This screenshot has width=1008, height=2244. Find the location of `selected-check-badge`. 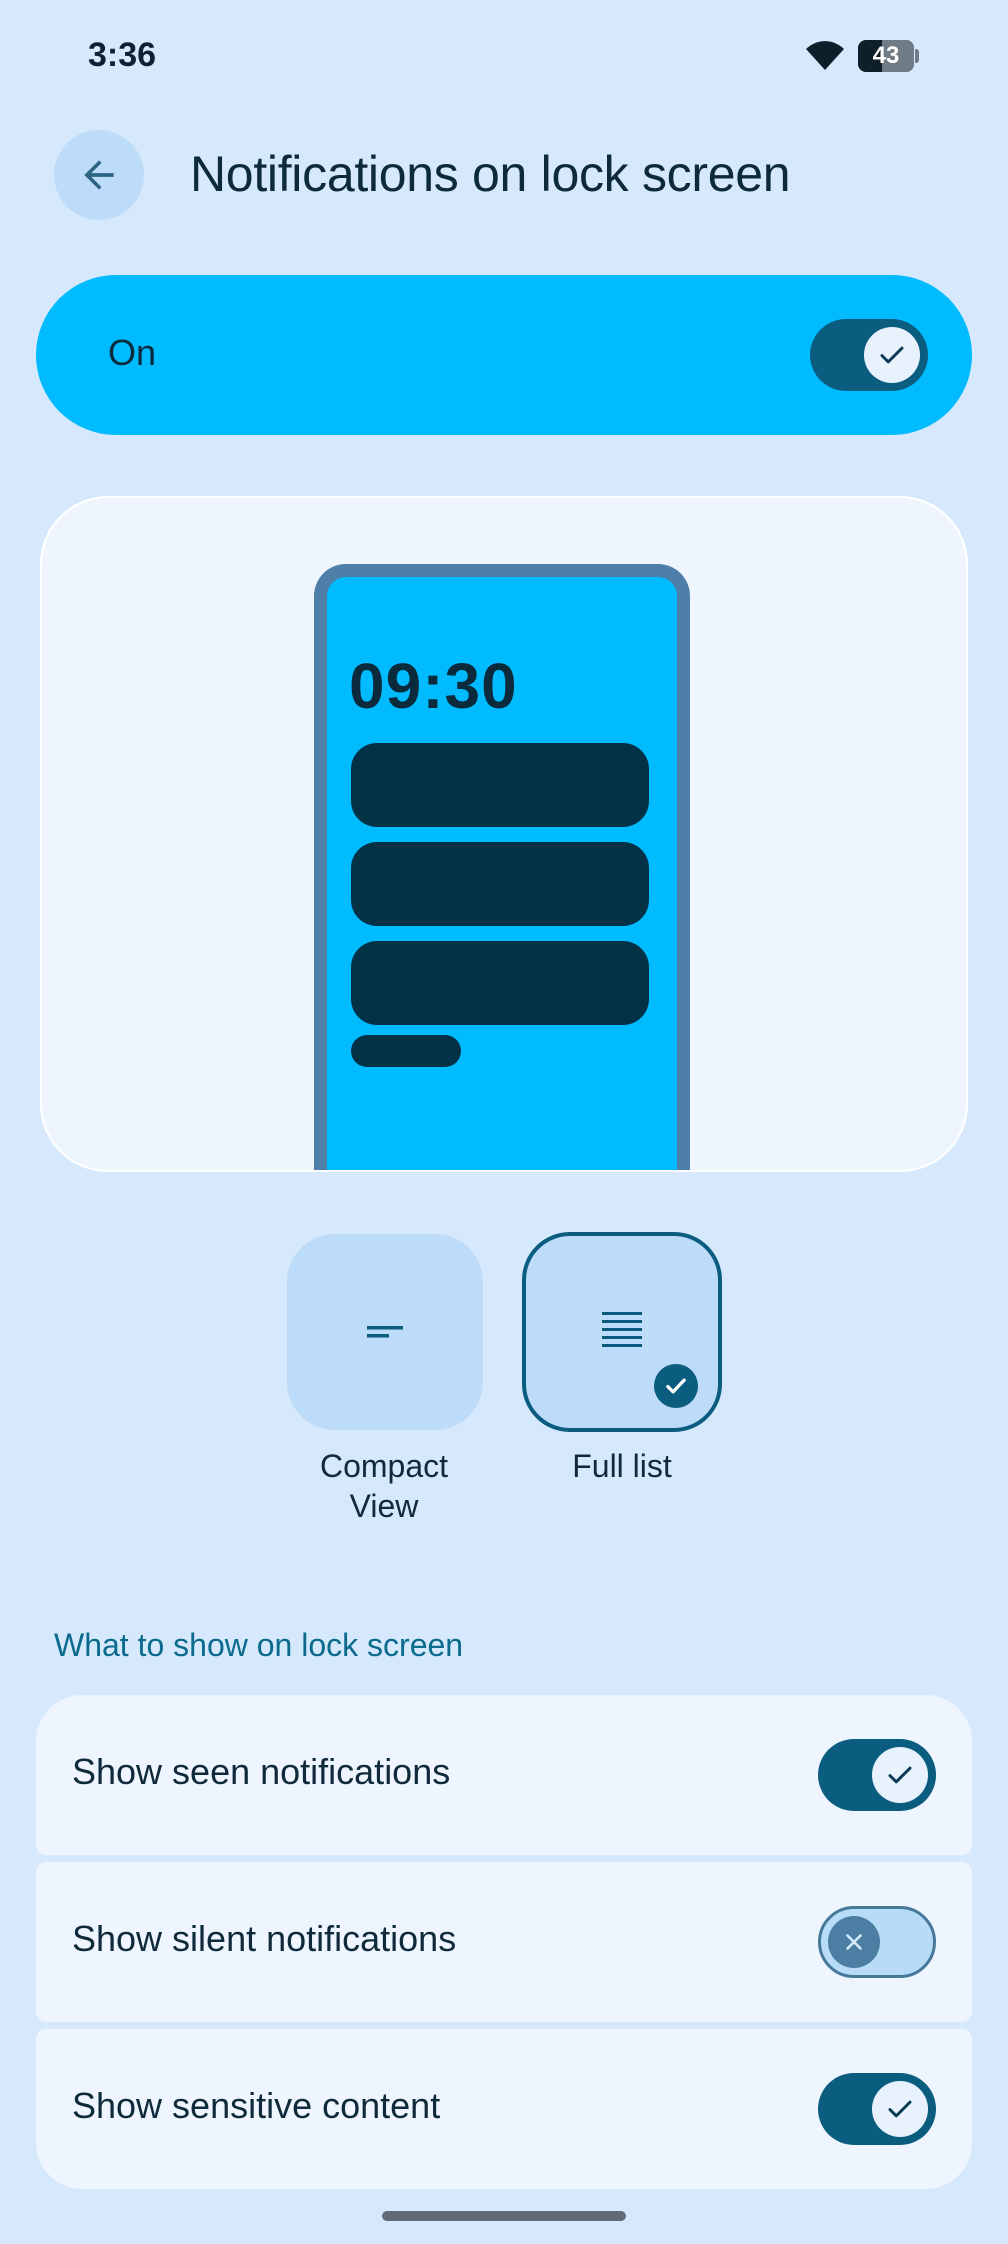

selected-check-badge is located at coordinates (676, 1386).